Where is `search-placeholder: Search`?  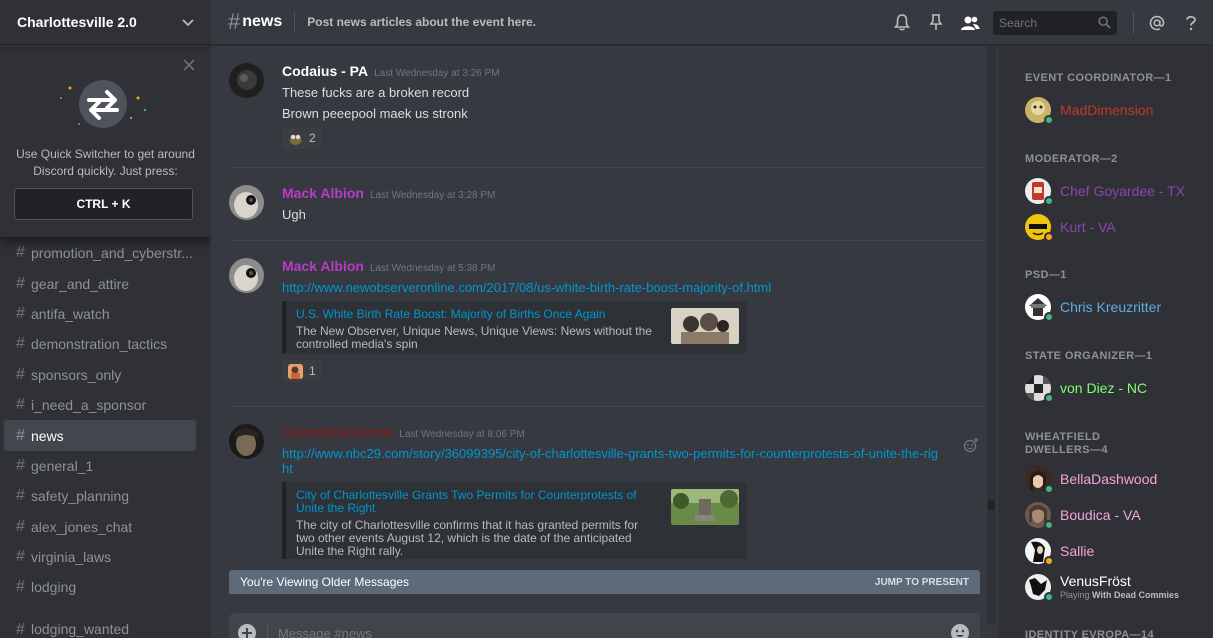
search-placeholder: Search is located at coordinates (1018, 22).